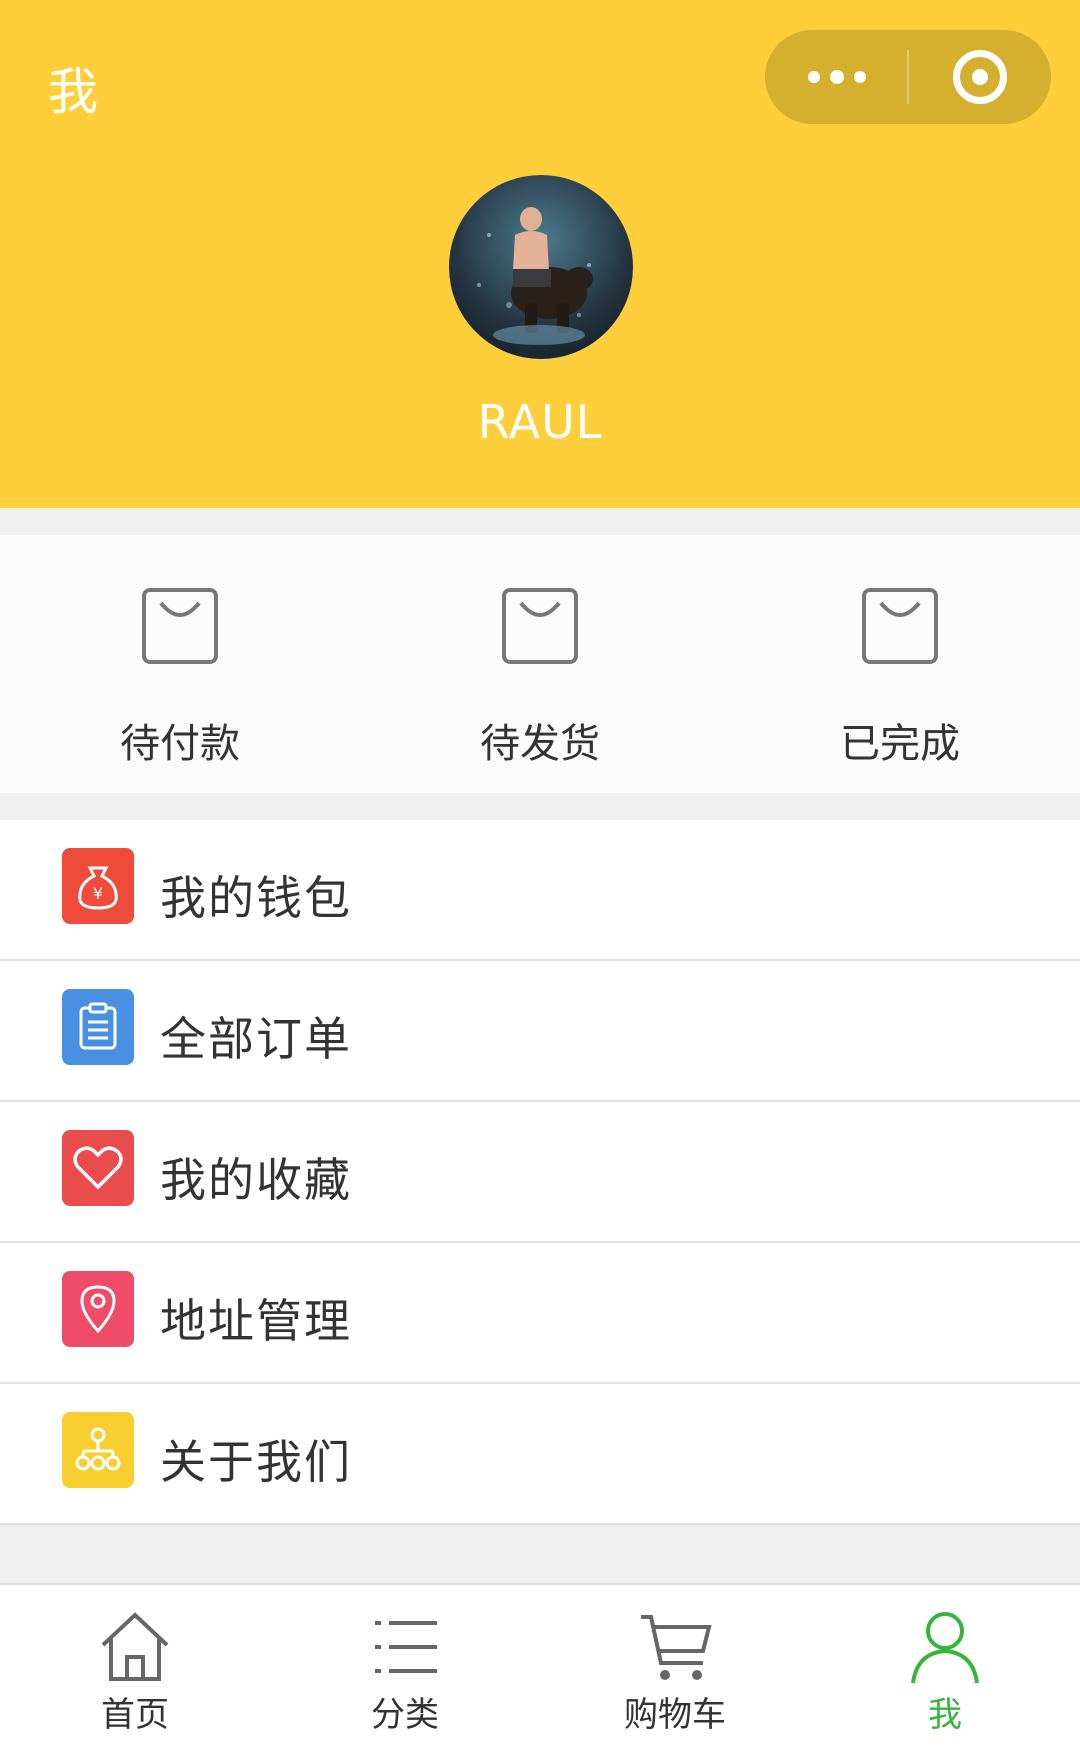 This screenshot has width=1080, height=1755. I want to click on order-pending-shipment: 待发货, so click(540, 664).